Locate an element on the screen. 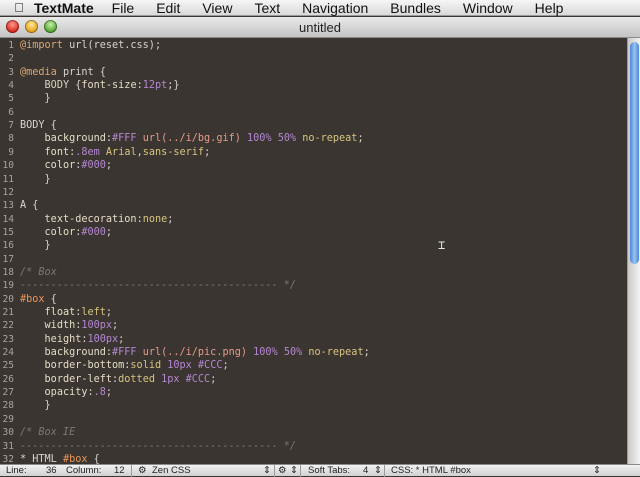 This screenshot has width=640, height=477. line-number: 14 is located at coordinates (8, 219).